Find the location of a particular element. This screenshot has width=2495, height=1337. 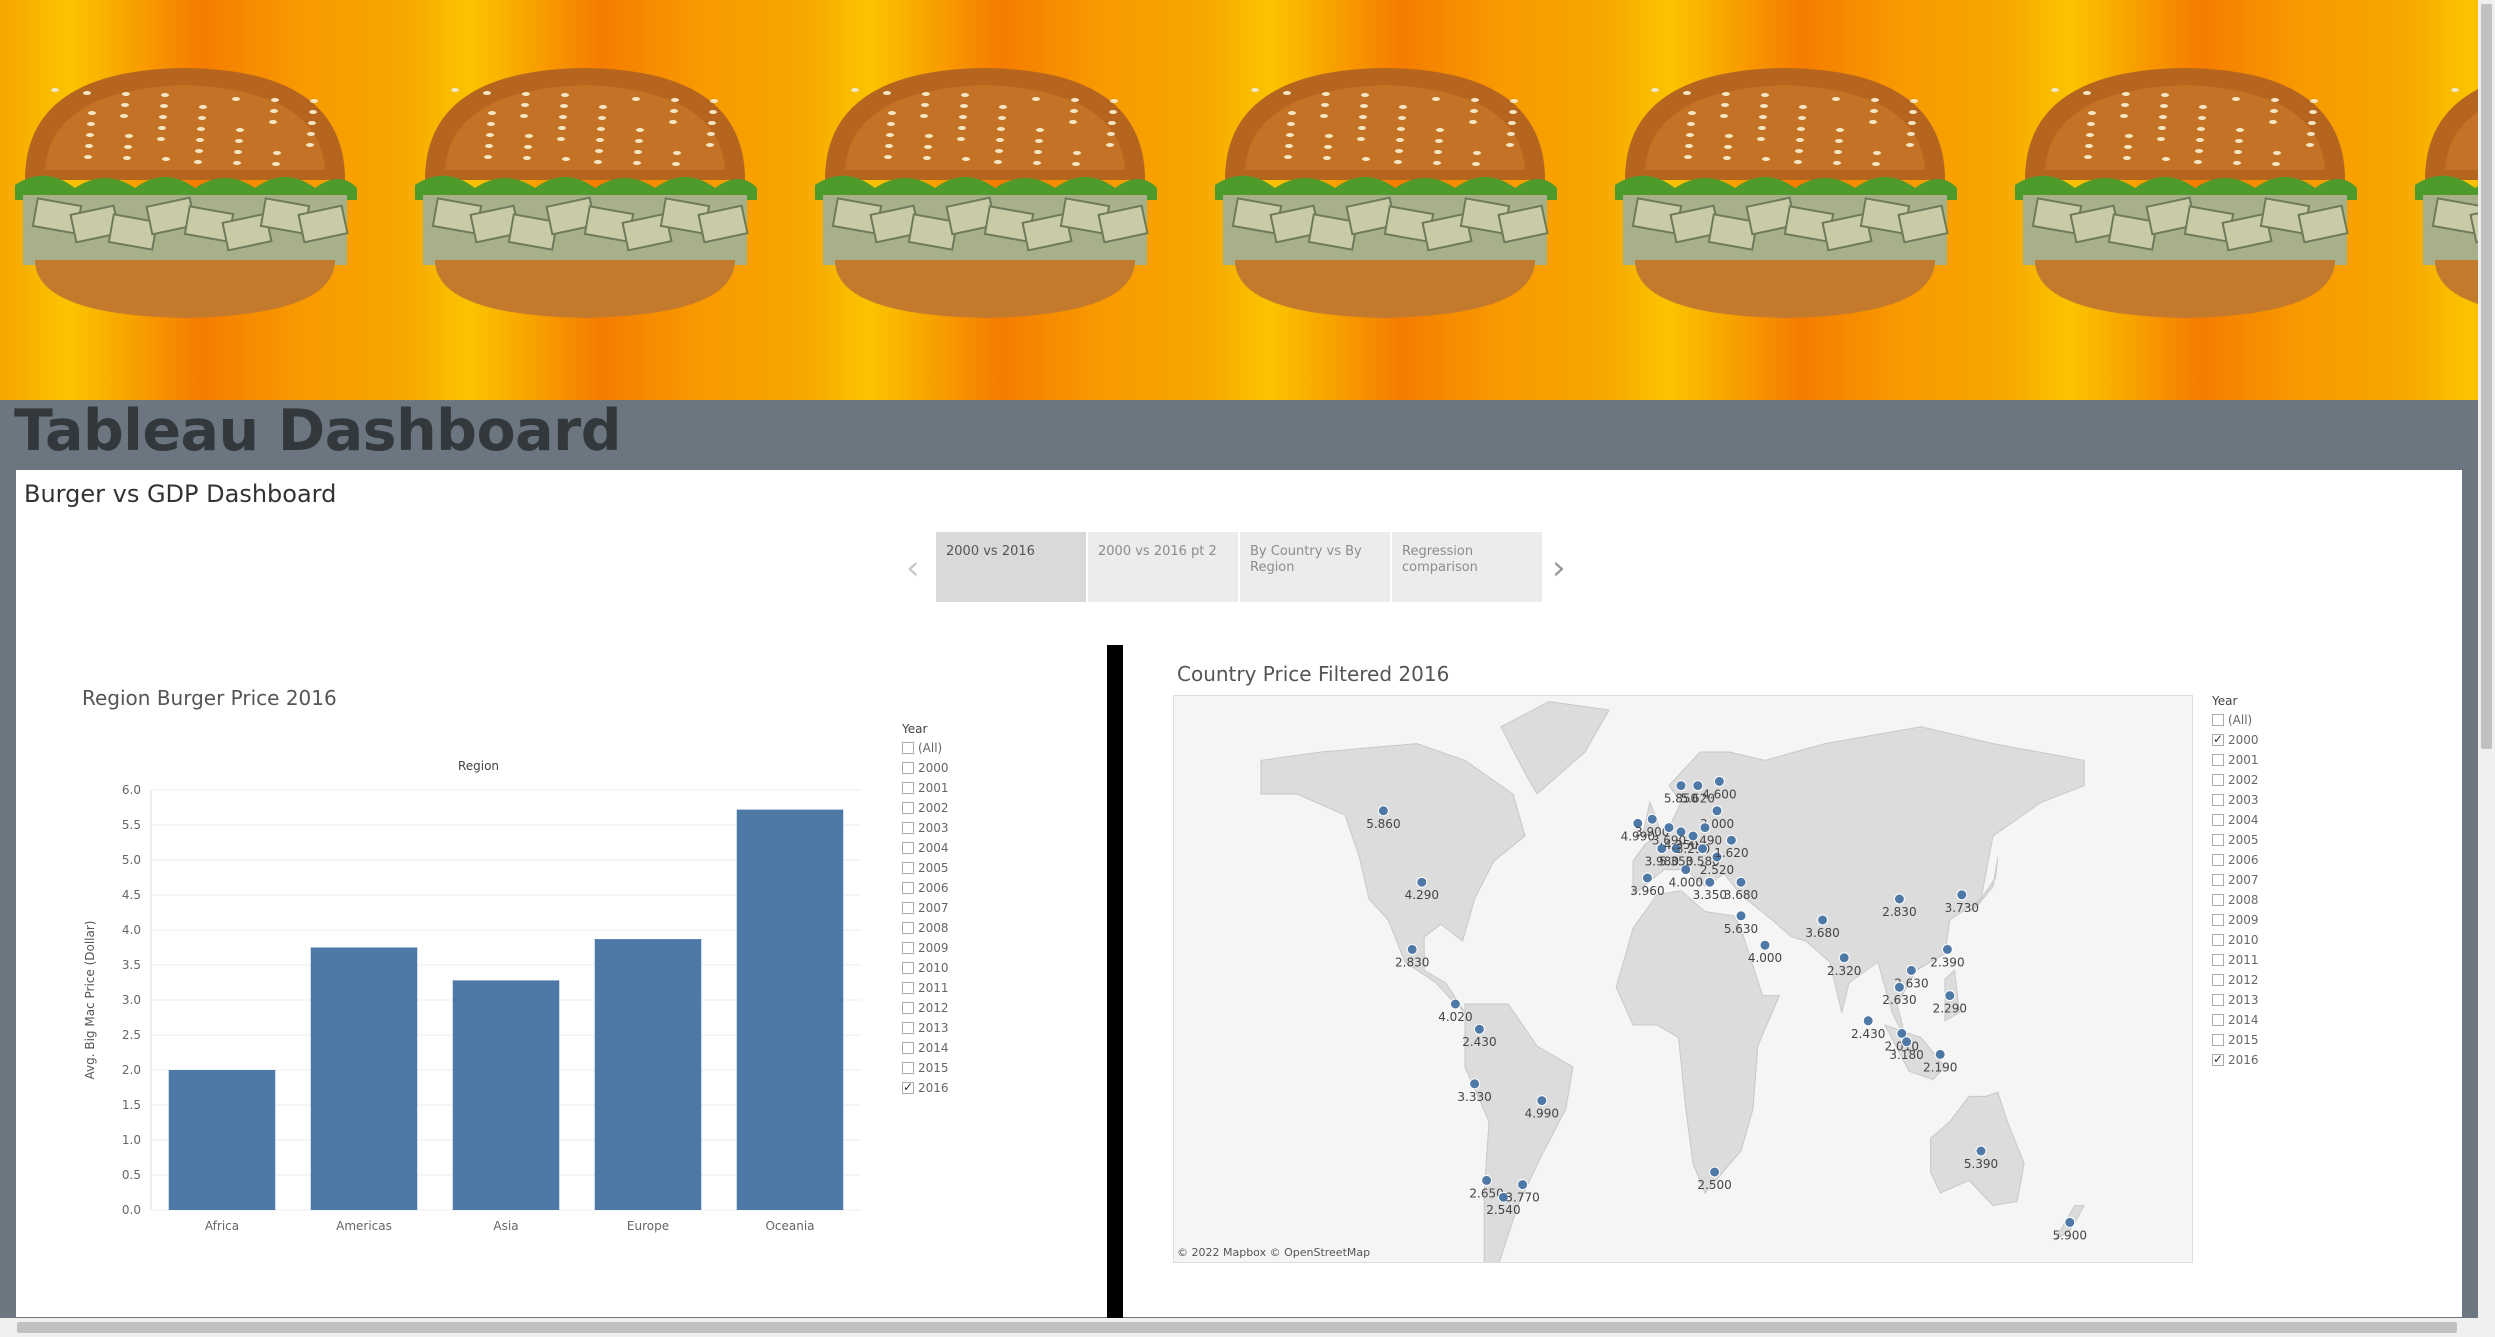

year-right-option-2000: ✓ 2000 is located at coordinates (2235, 740).